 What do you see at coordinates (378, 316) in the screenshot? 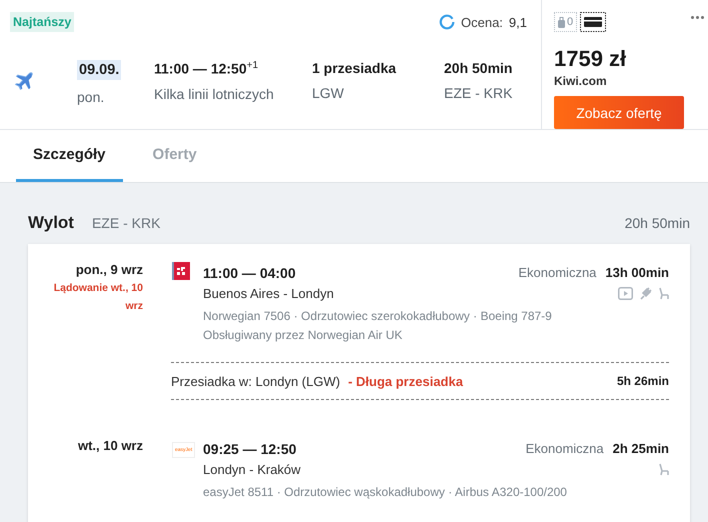
I see `flight-details: Norwegian 7506 · Odrzutowiec szerokokadłubowy · Boeing 787-9` at bounding box center [378, 316].